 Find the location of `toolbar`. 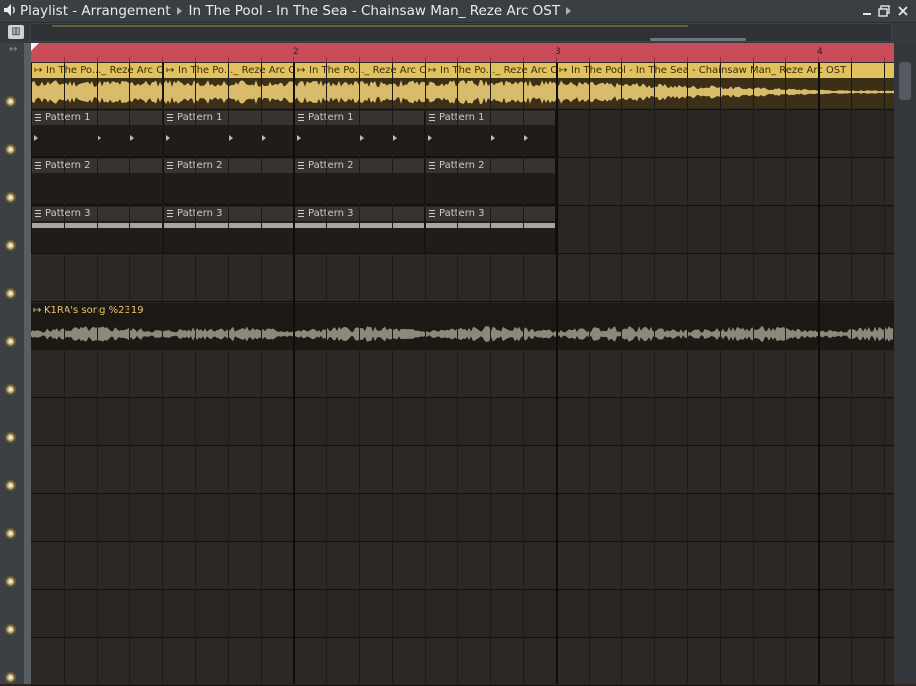

toolbar is located at coordinates (458, 33).